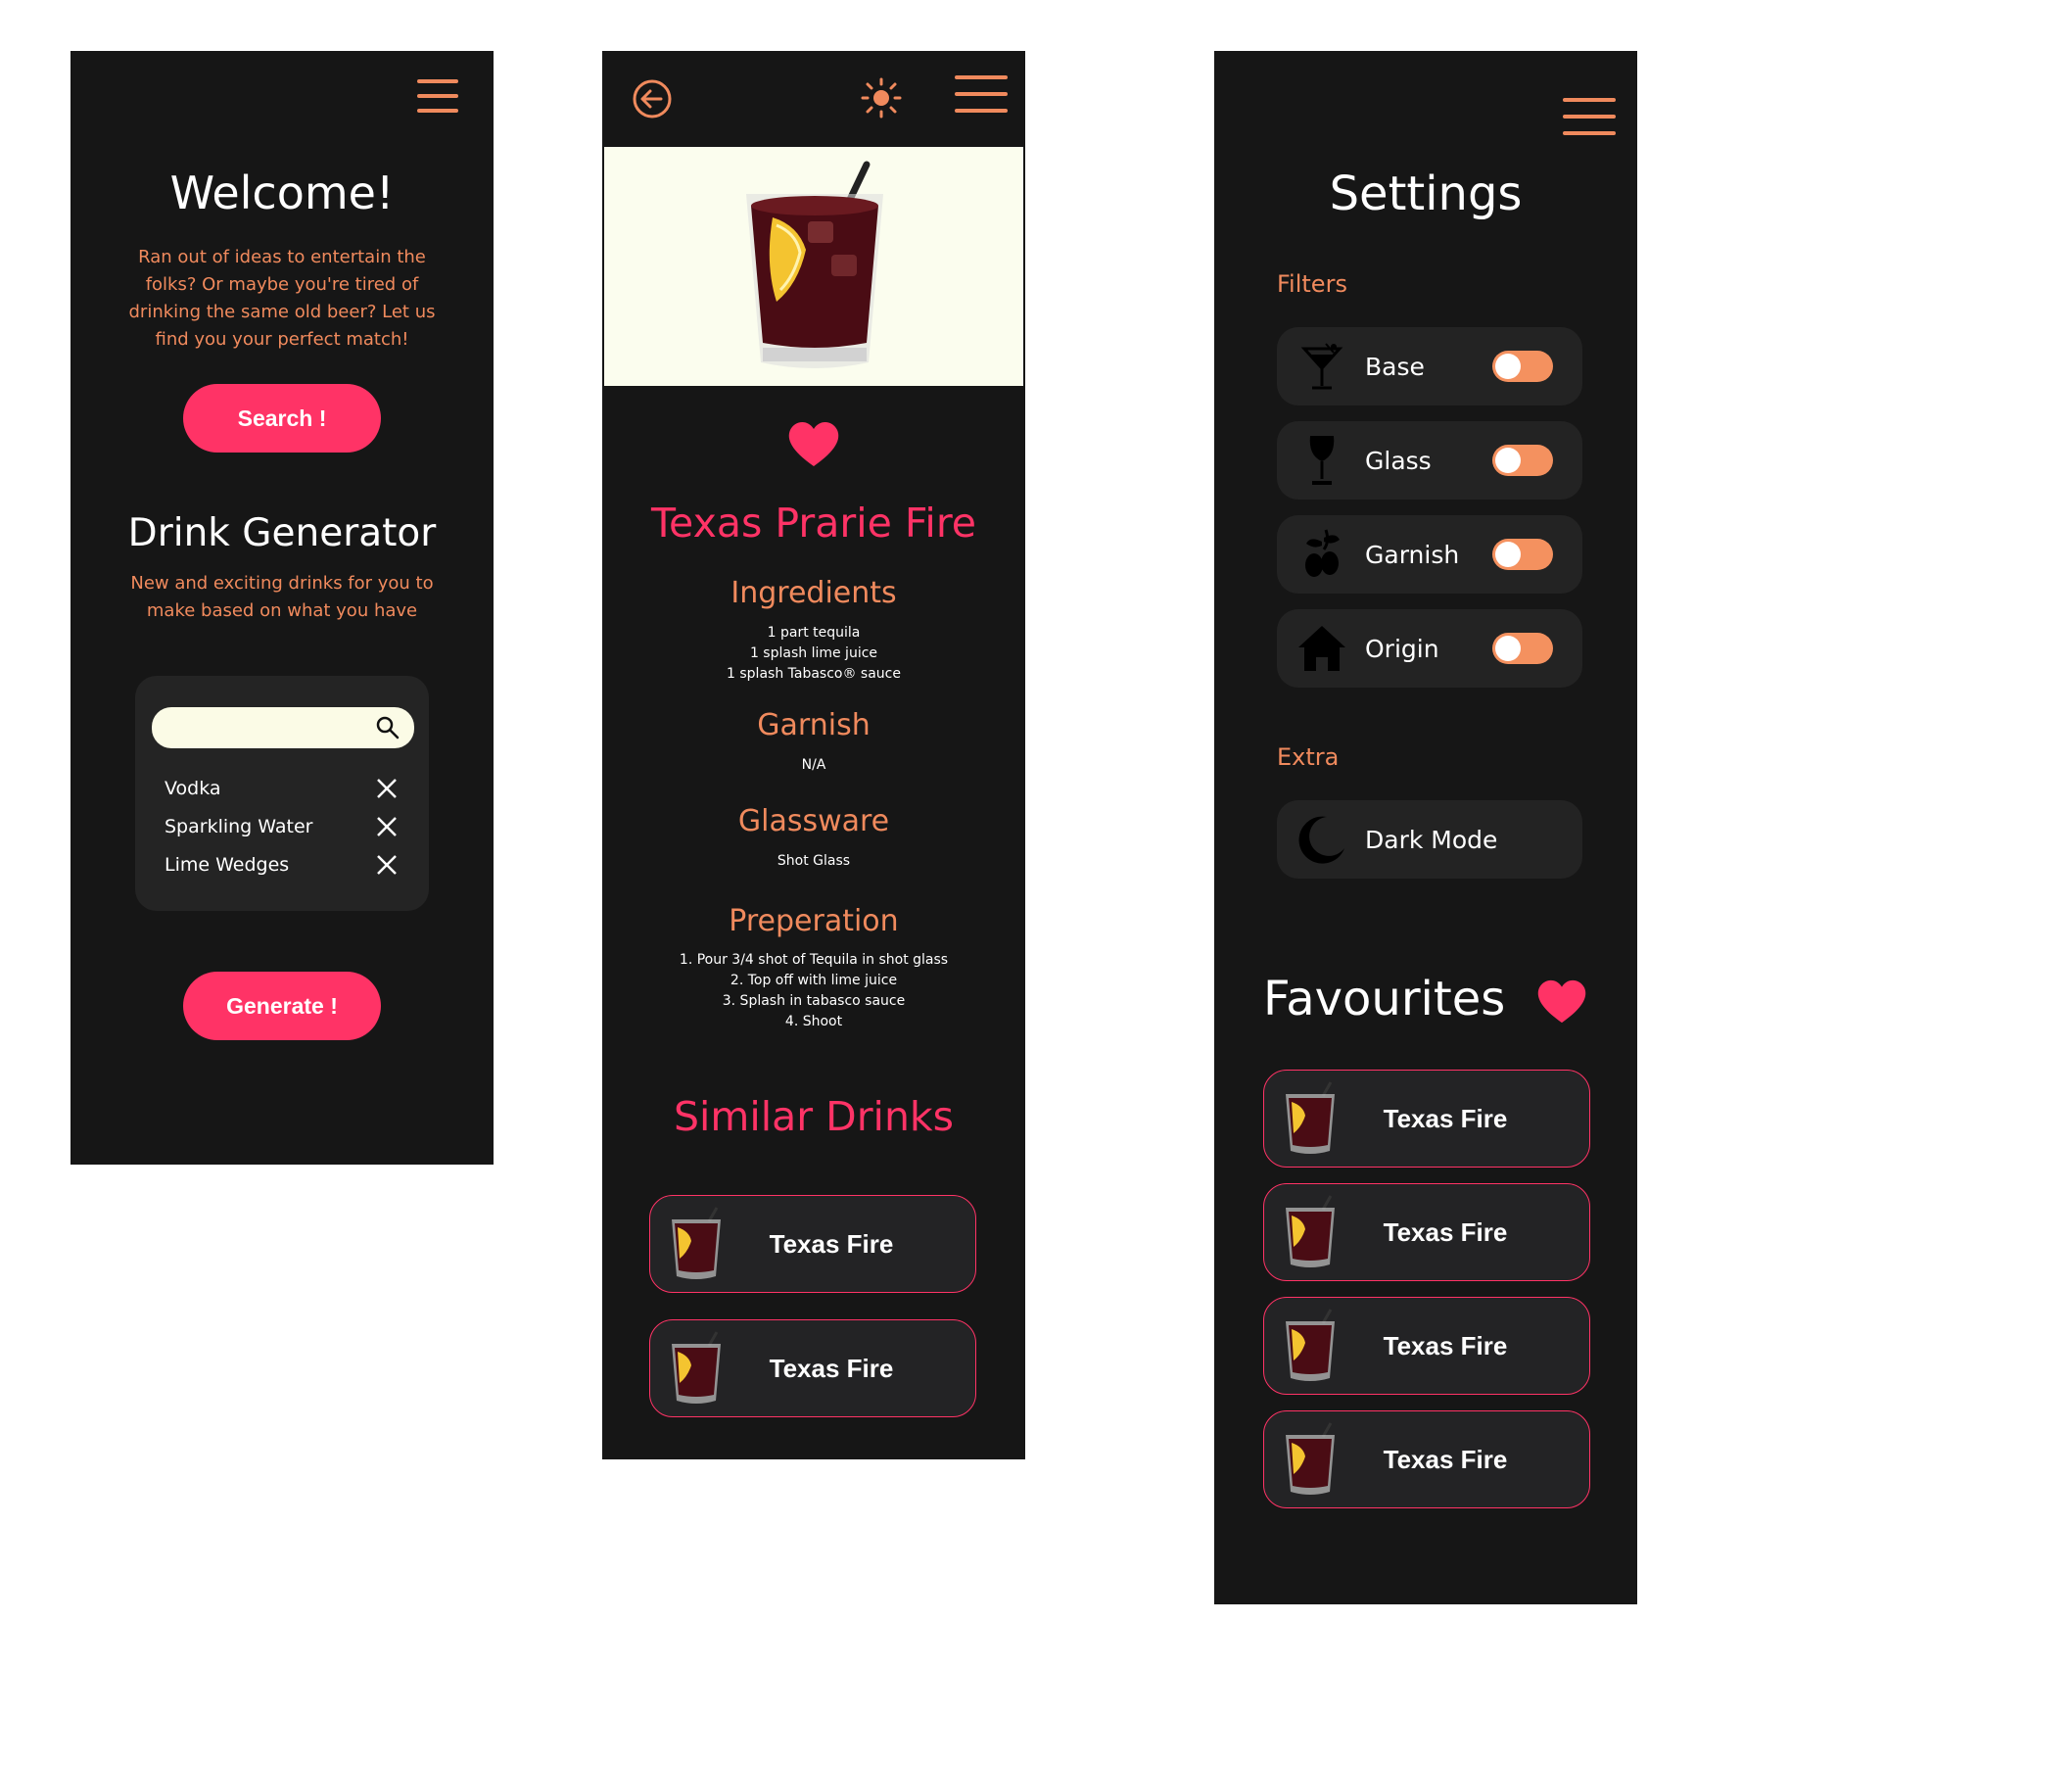 The image size is (2072, 1765). I want to click on ingredient-label: Lime Wedges, so click(228, 865).